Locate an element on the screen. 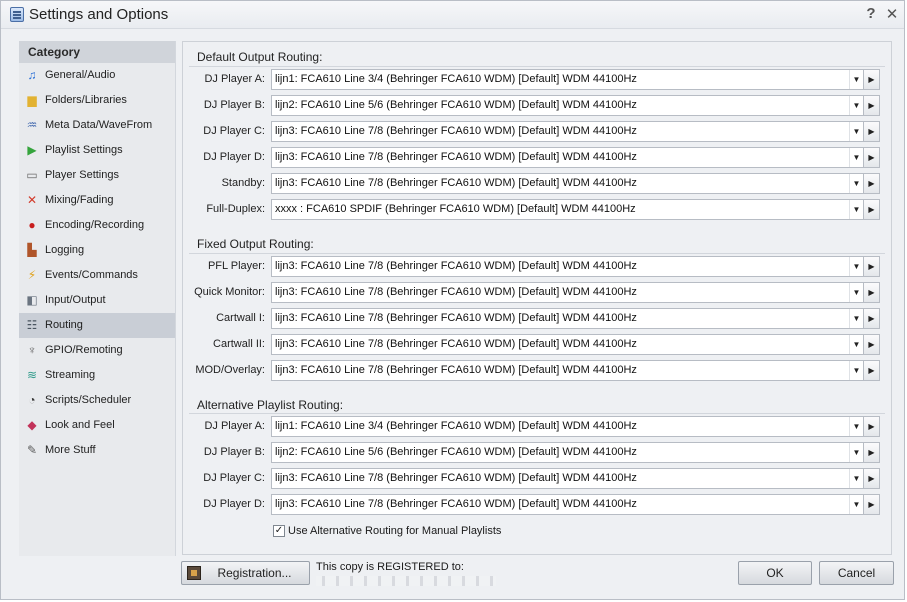  alt-dj-player-a-play-icon: ▶ is located at coordinates (872, 426).